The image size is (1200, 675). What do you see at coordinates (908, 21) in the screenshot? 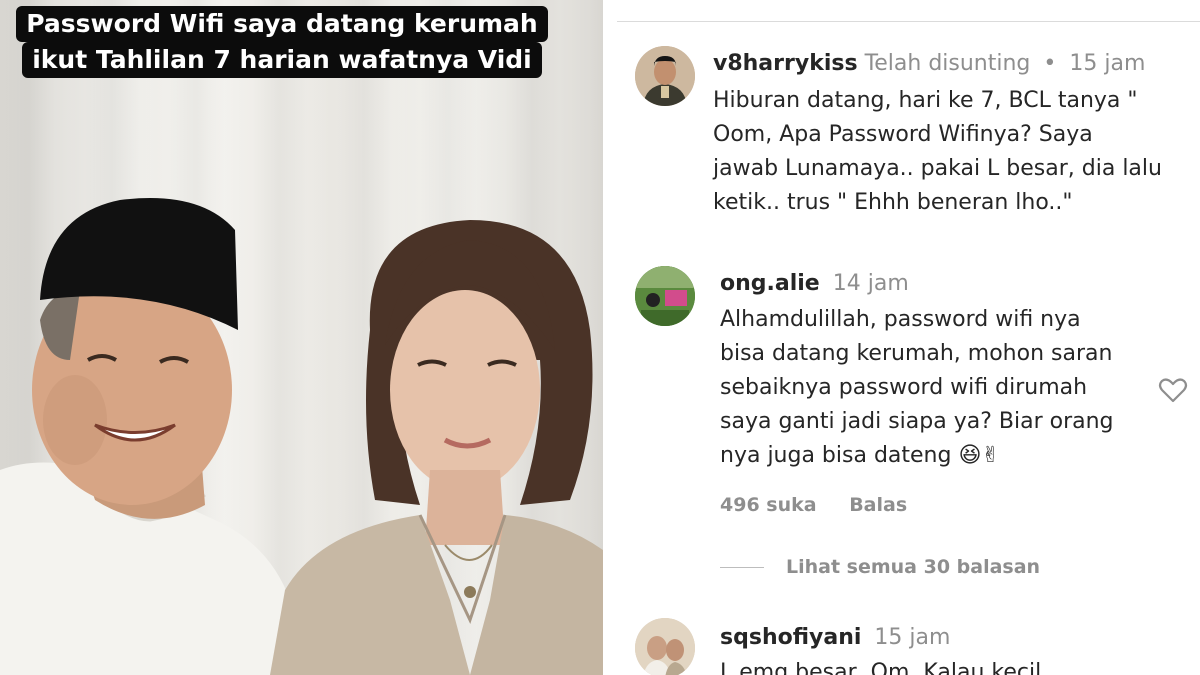
I see `panel-top-divider` at bounding box center [908, 21].